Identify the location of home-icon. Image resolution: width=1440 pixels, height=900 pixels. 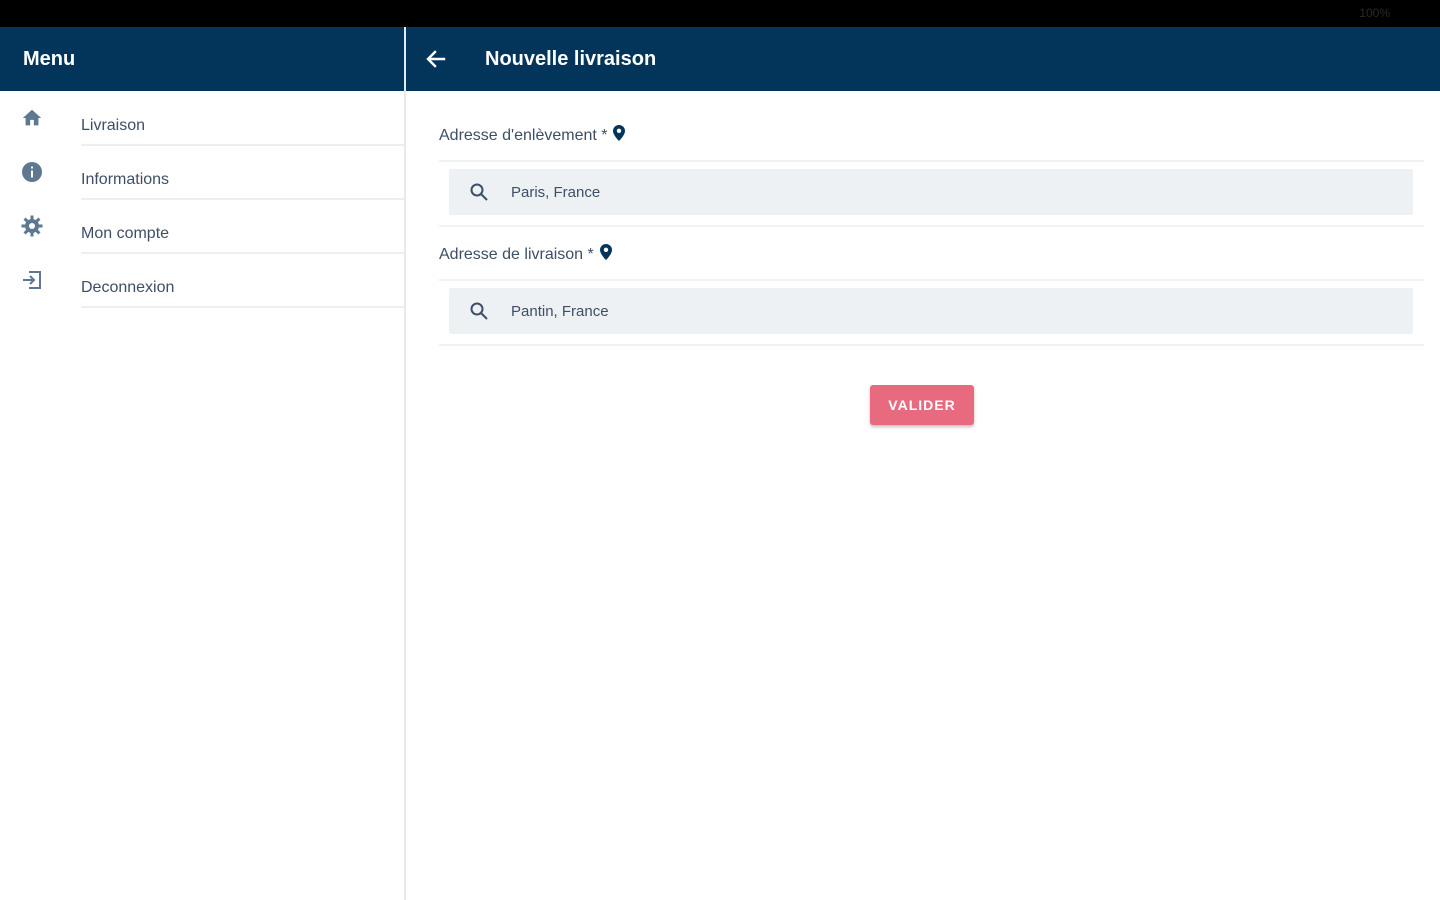
(32, 118).